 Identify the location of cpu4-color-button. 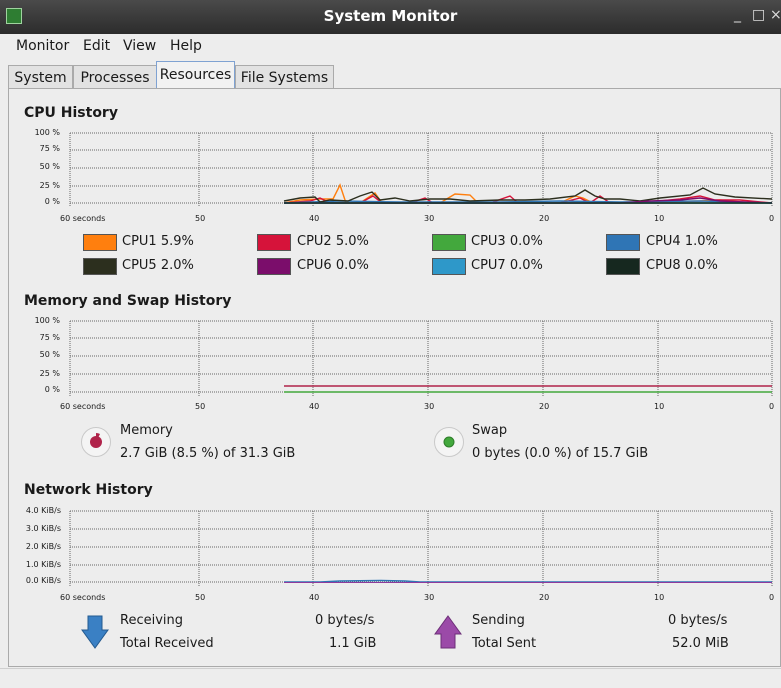
(623, 242).